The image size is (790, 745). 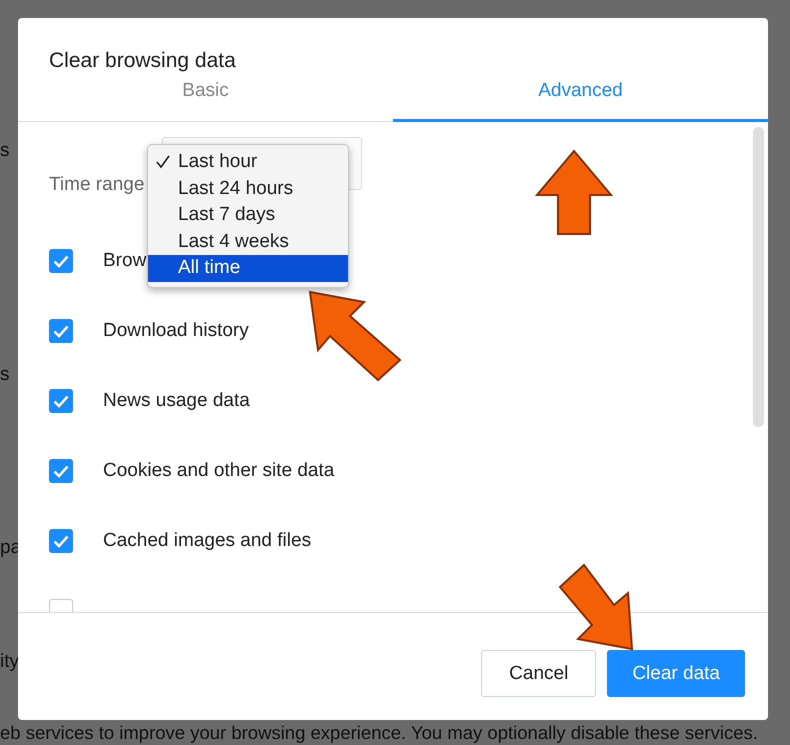 I want to click on tab: Basic, so click(x=205, y=101).